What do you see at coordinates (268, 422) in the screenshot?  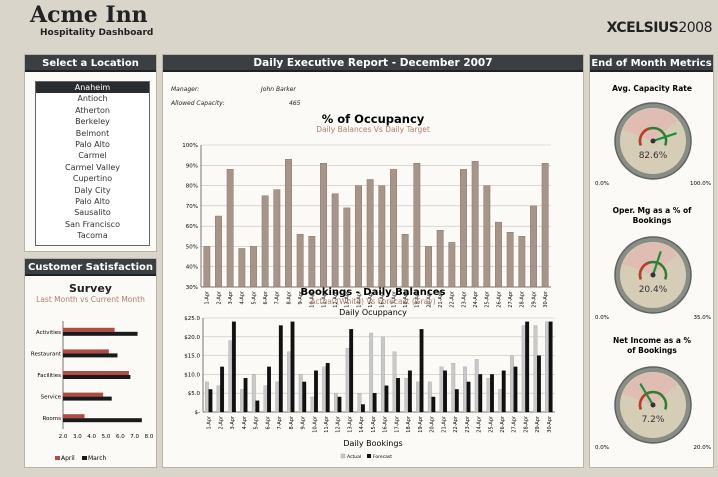 I see `bookings-xtick: 6-Apr` at bounding box center [268, 422].